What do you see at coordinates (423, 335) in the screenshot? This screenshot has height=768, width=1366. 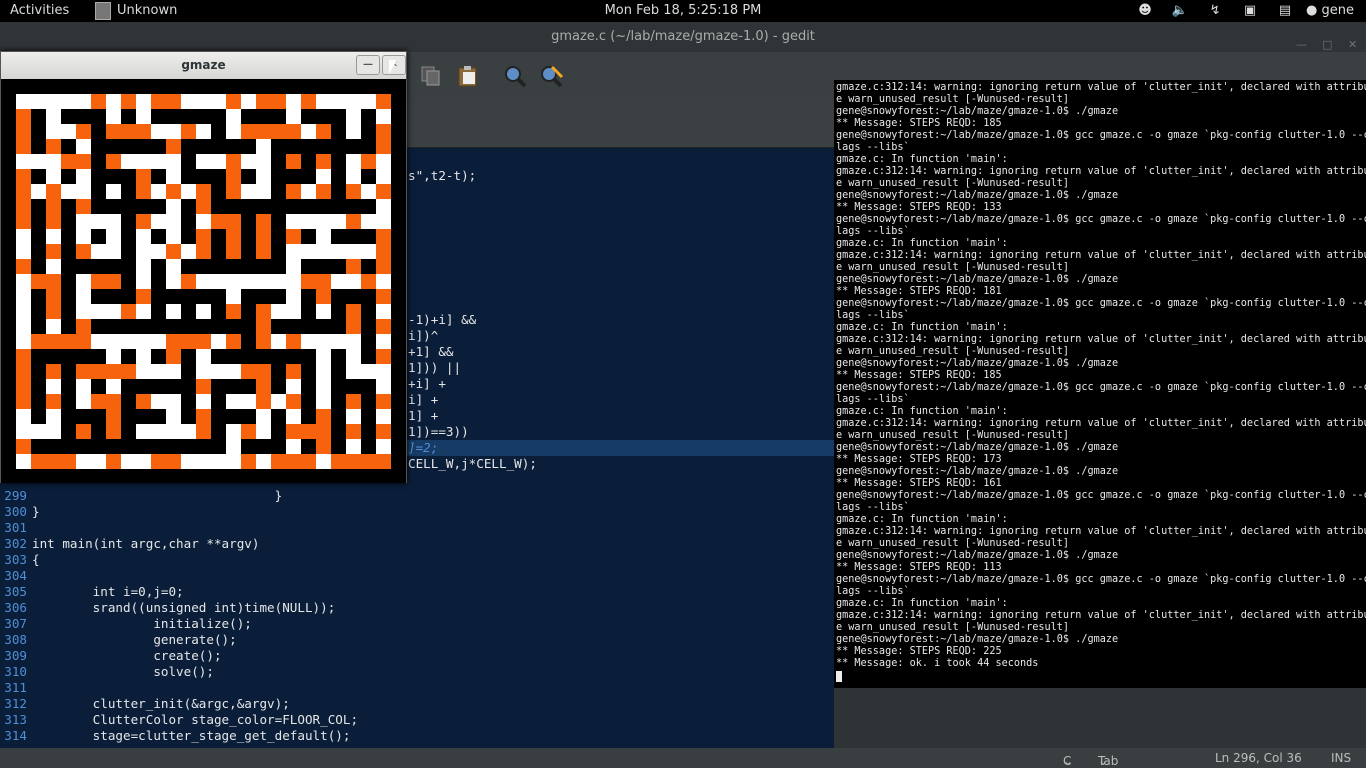 I see `partial-code-line: i])^` at bounding box center [423, 335].